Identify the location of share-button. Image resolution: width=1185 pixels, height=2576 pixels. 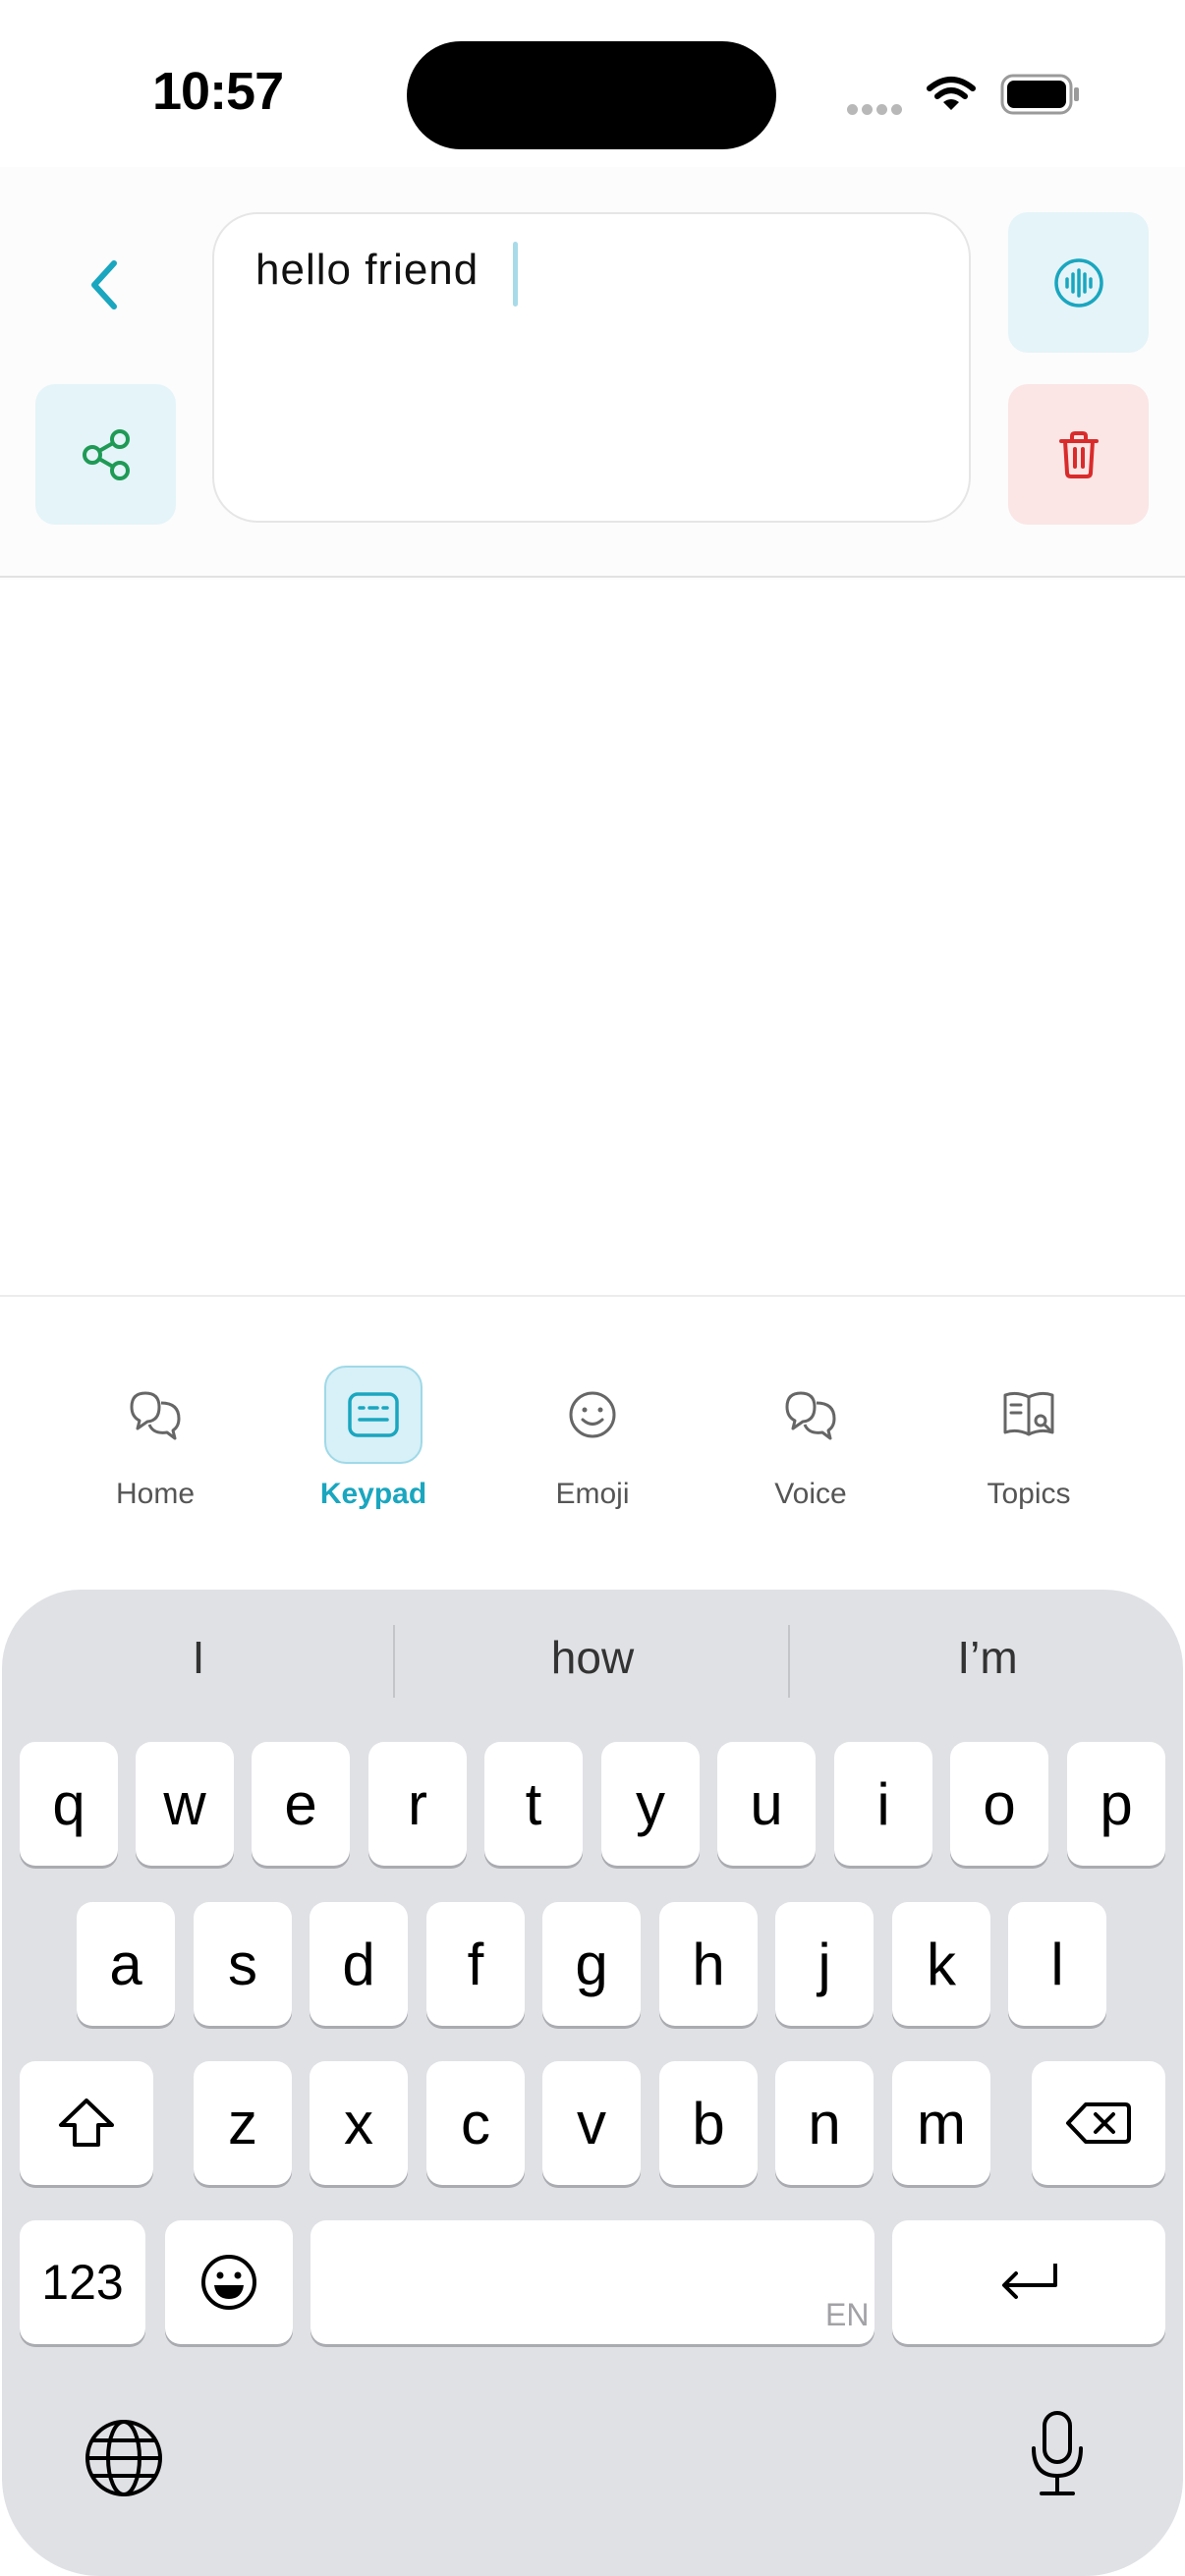
(106, 454).